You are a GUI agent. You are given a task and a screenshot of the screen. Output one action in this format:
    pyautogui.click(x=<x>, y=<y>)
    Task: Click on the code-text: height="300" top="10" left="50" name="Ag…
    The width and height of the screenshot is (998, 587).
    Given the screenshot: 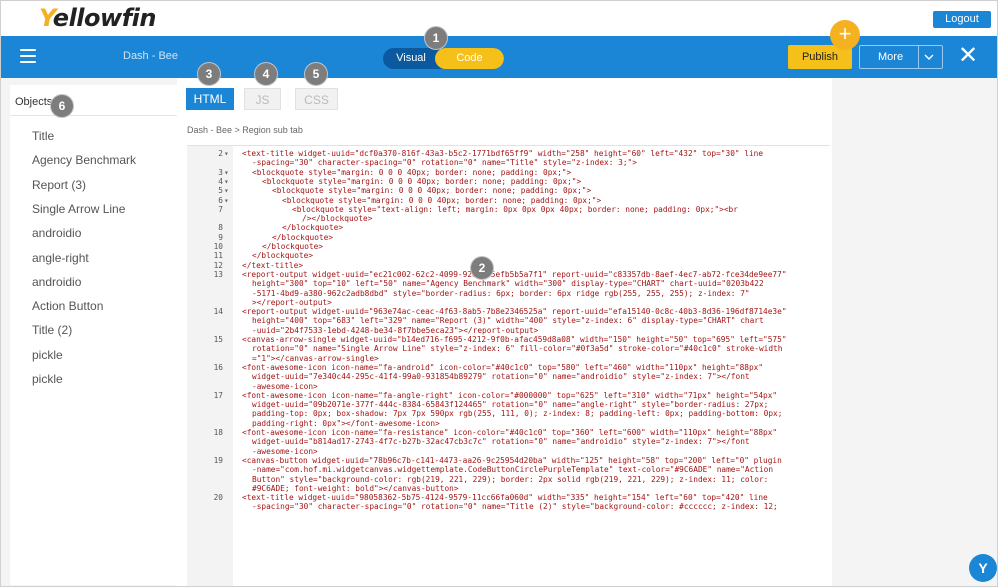 What is the action you would take?
    pyautogui.click(x=508, y=284)
    